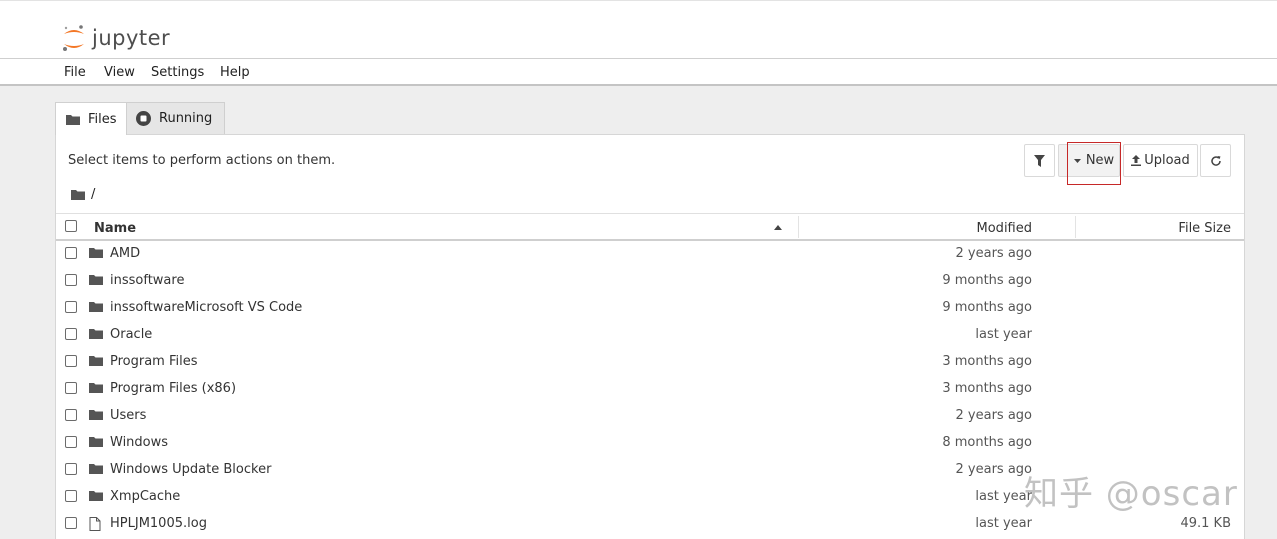 This screenshot has height=539, width=1277. Describe the element at coordinates (71, 226) in the screenshot. I see `select-all-checkbox` at that location.